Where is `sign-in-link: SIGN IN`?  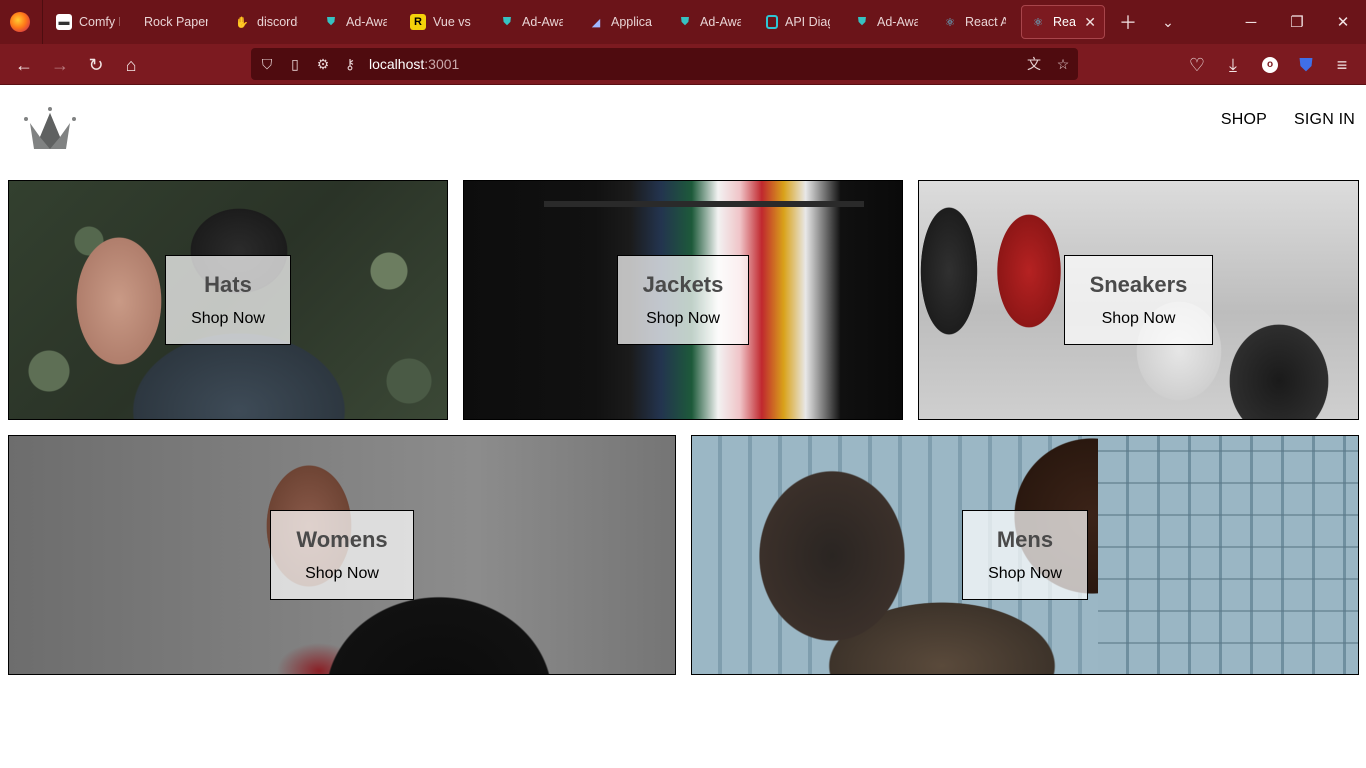
sign-in-link: SIGN IN is located at coordinates (1324, 120).